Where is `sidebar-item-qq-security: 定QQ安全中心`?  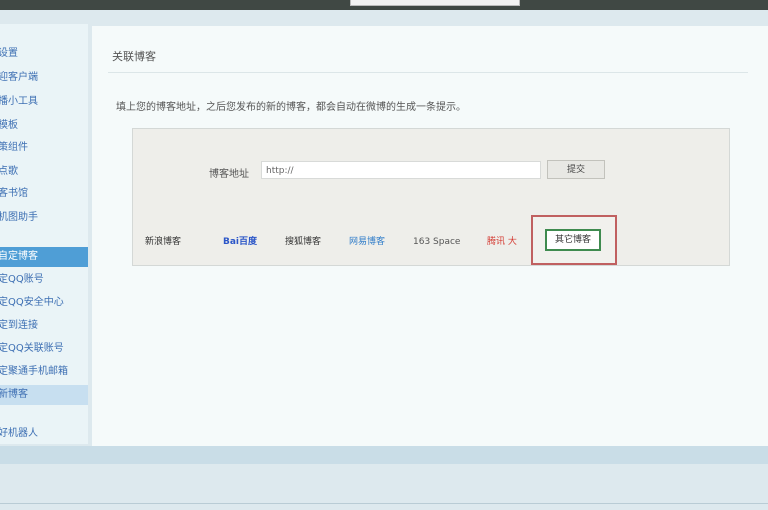 sidebar-item-qq-security: 定QQ安全中心 is located at coordinates (44, 303).